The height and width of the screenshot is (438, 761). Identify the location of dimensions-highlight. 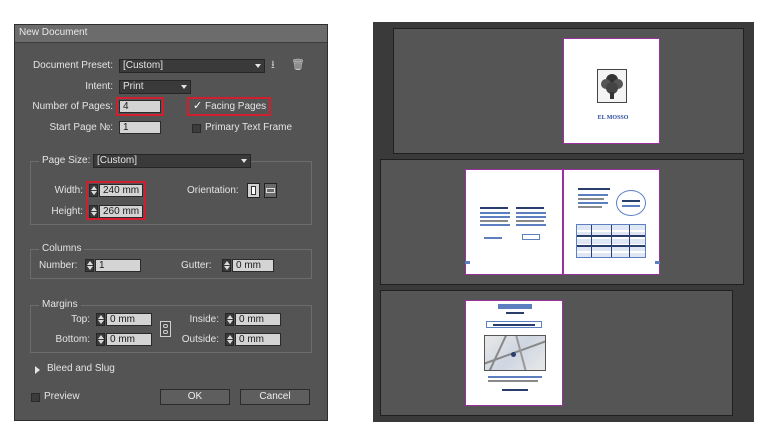
(116, 200).